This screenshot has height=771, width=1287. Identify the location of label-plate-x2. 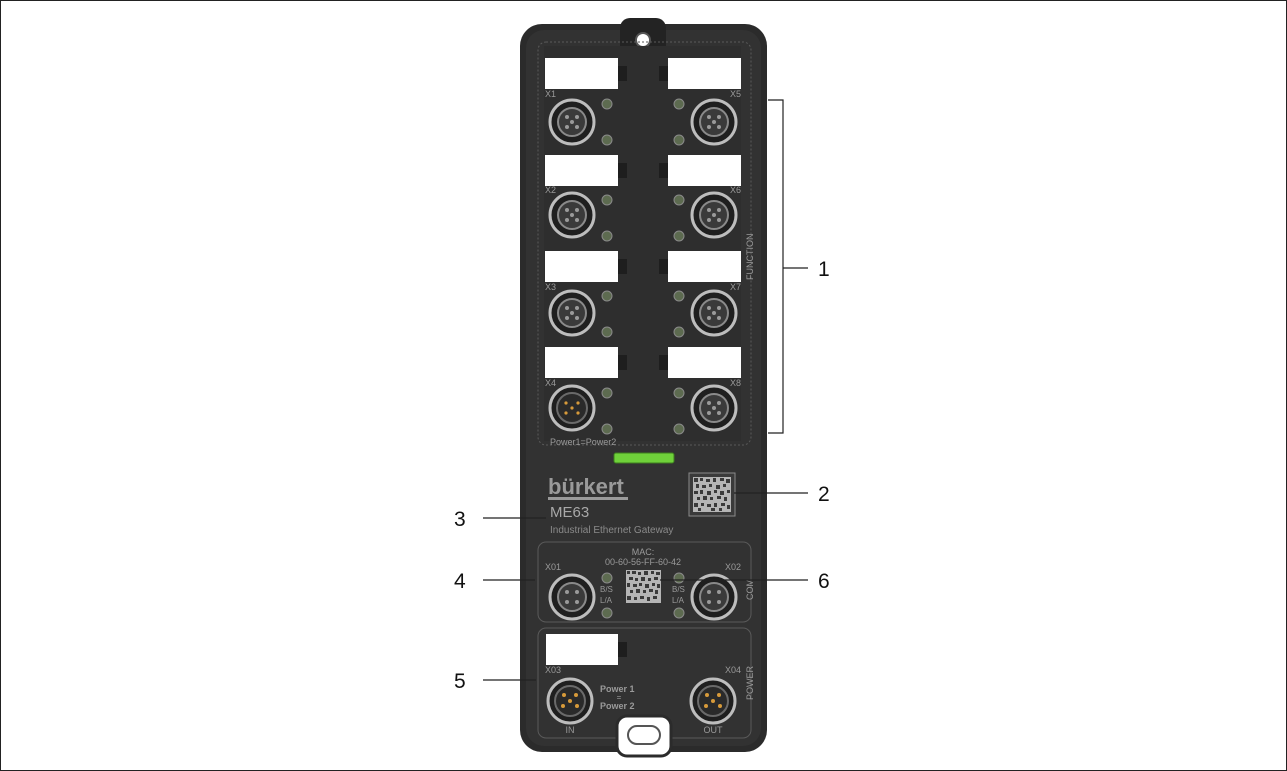
(581, 170).